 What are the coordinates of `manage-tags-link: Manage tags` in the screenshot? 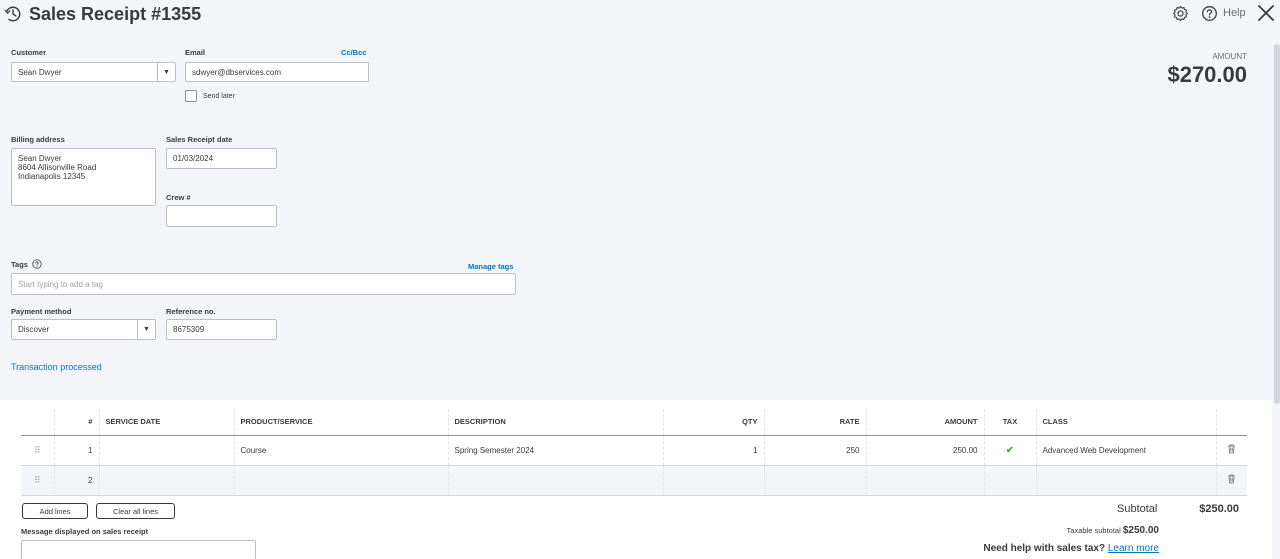 It's located at (490, 266).